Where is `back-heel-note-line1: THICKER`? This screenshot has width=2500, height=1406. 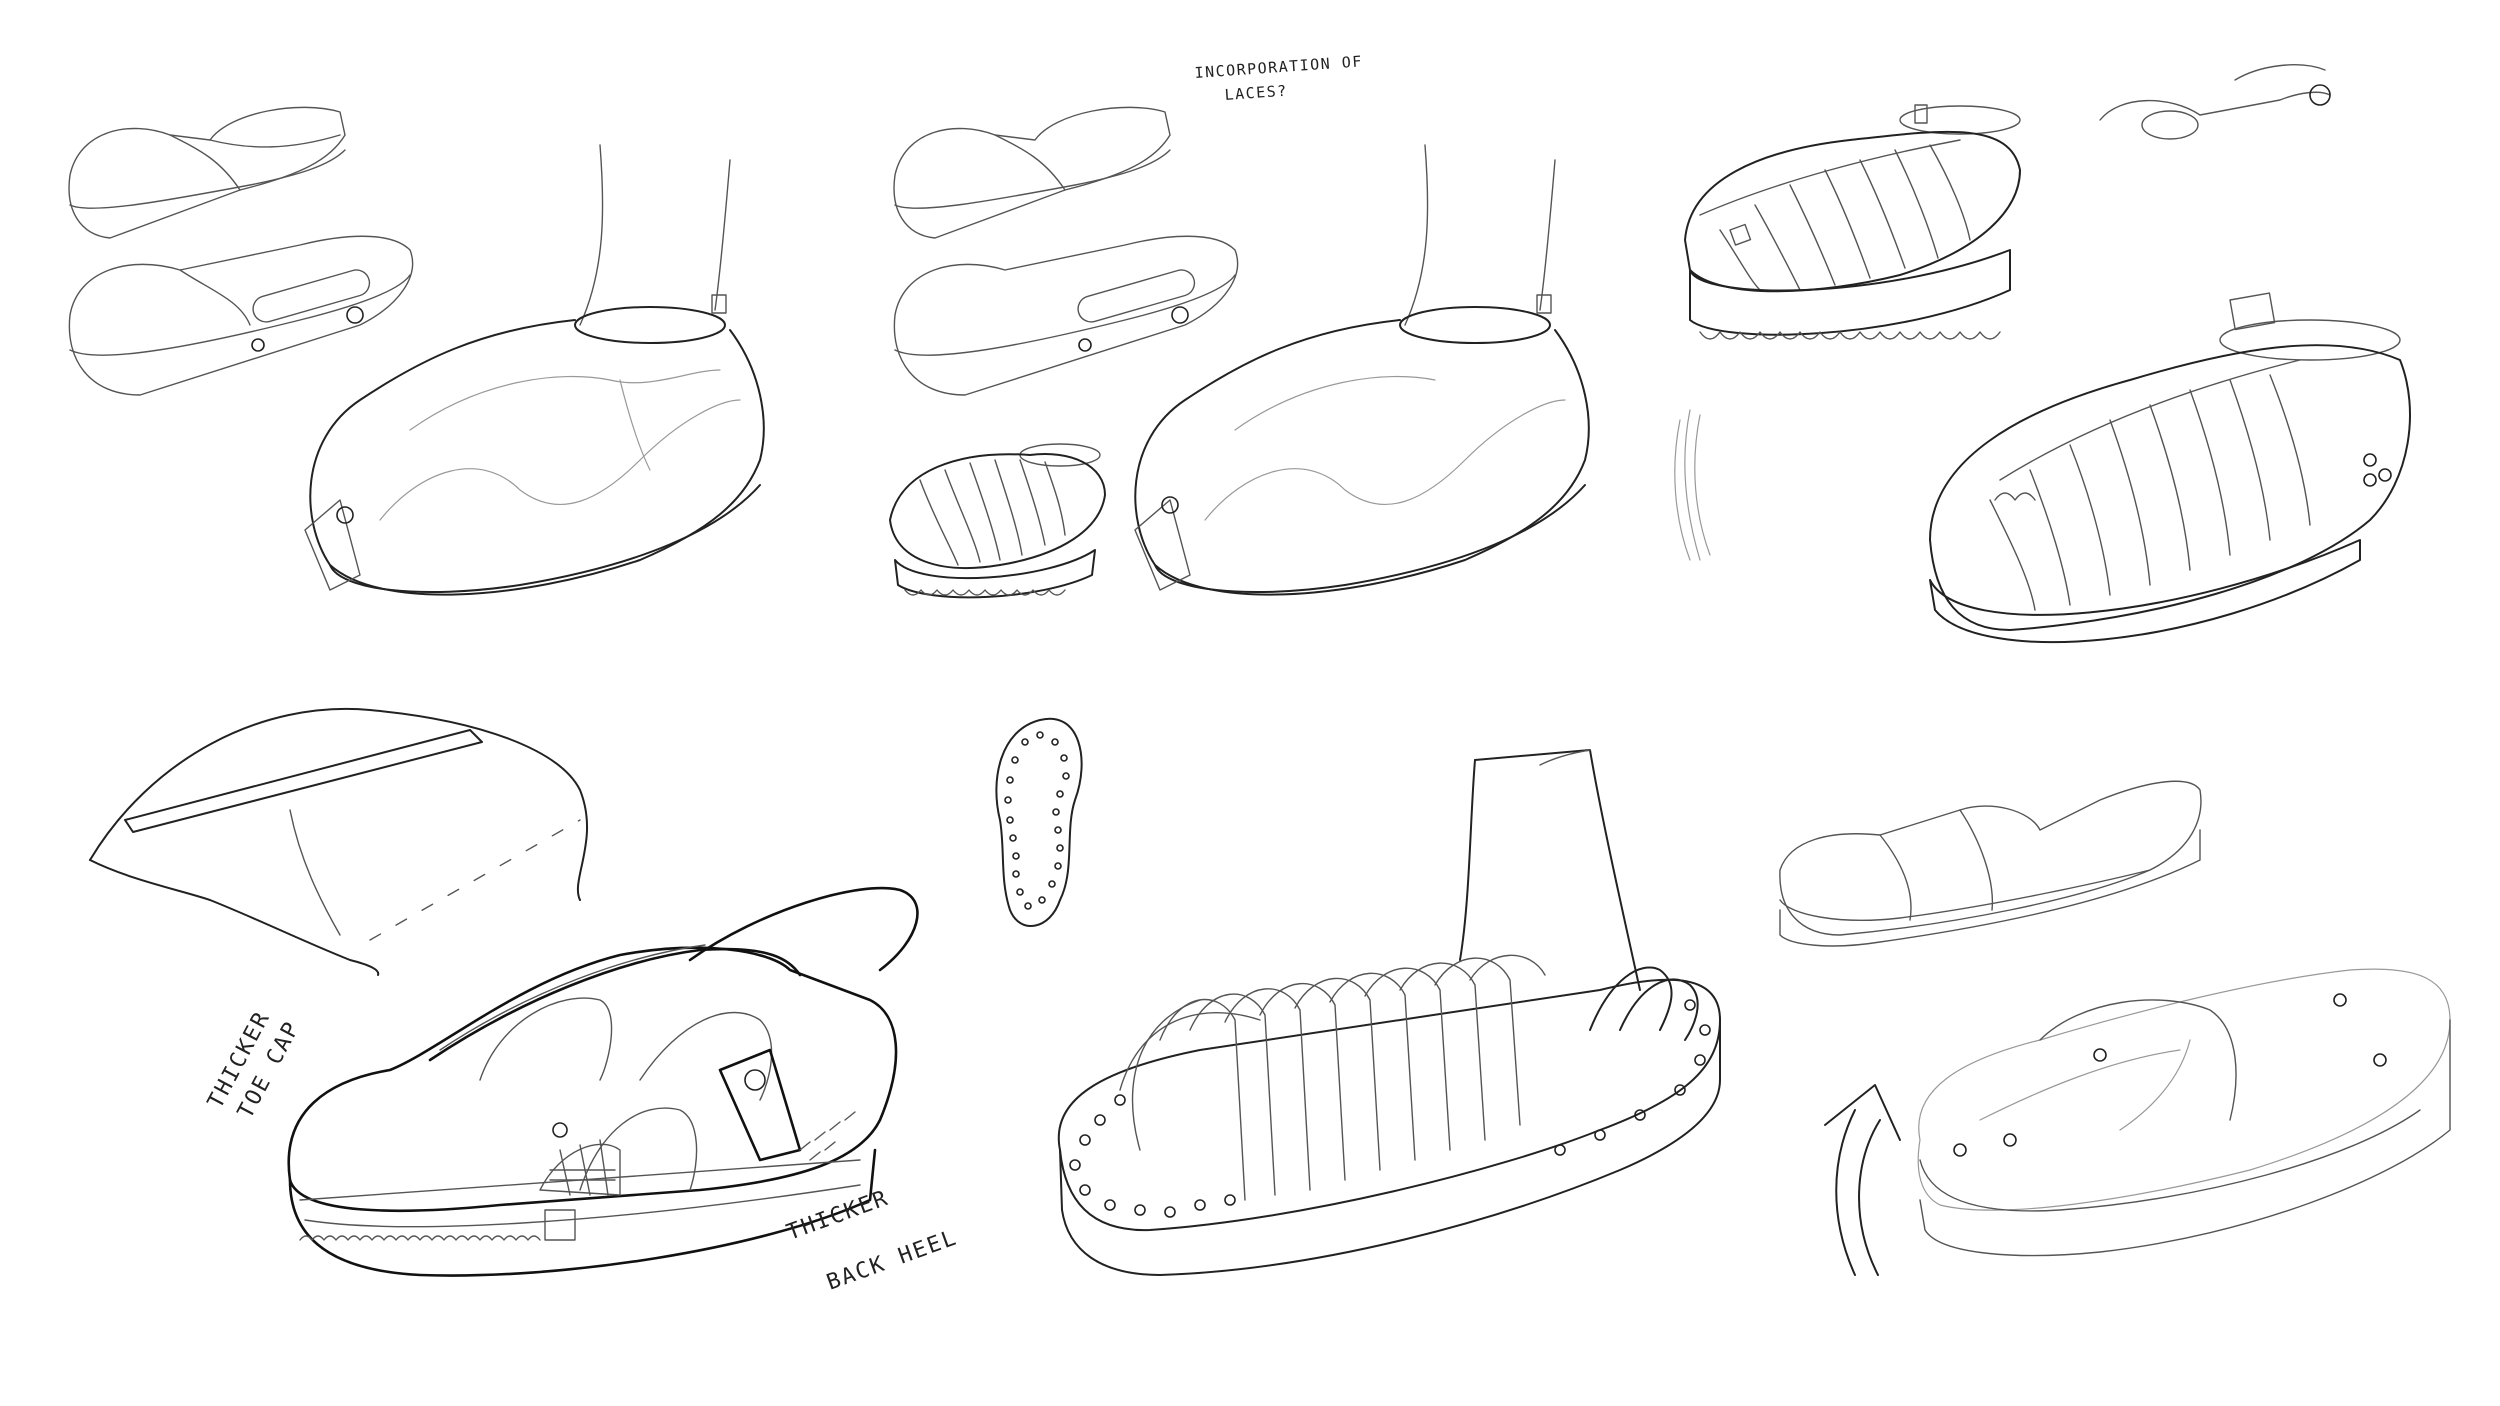 back-heel-note-line1: THICKER is located at coordinates (838, 1216).